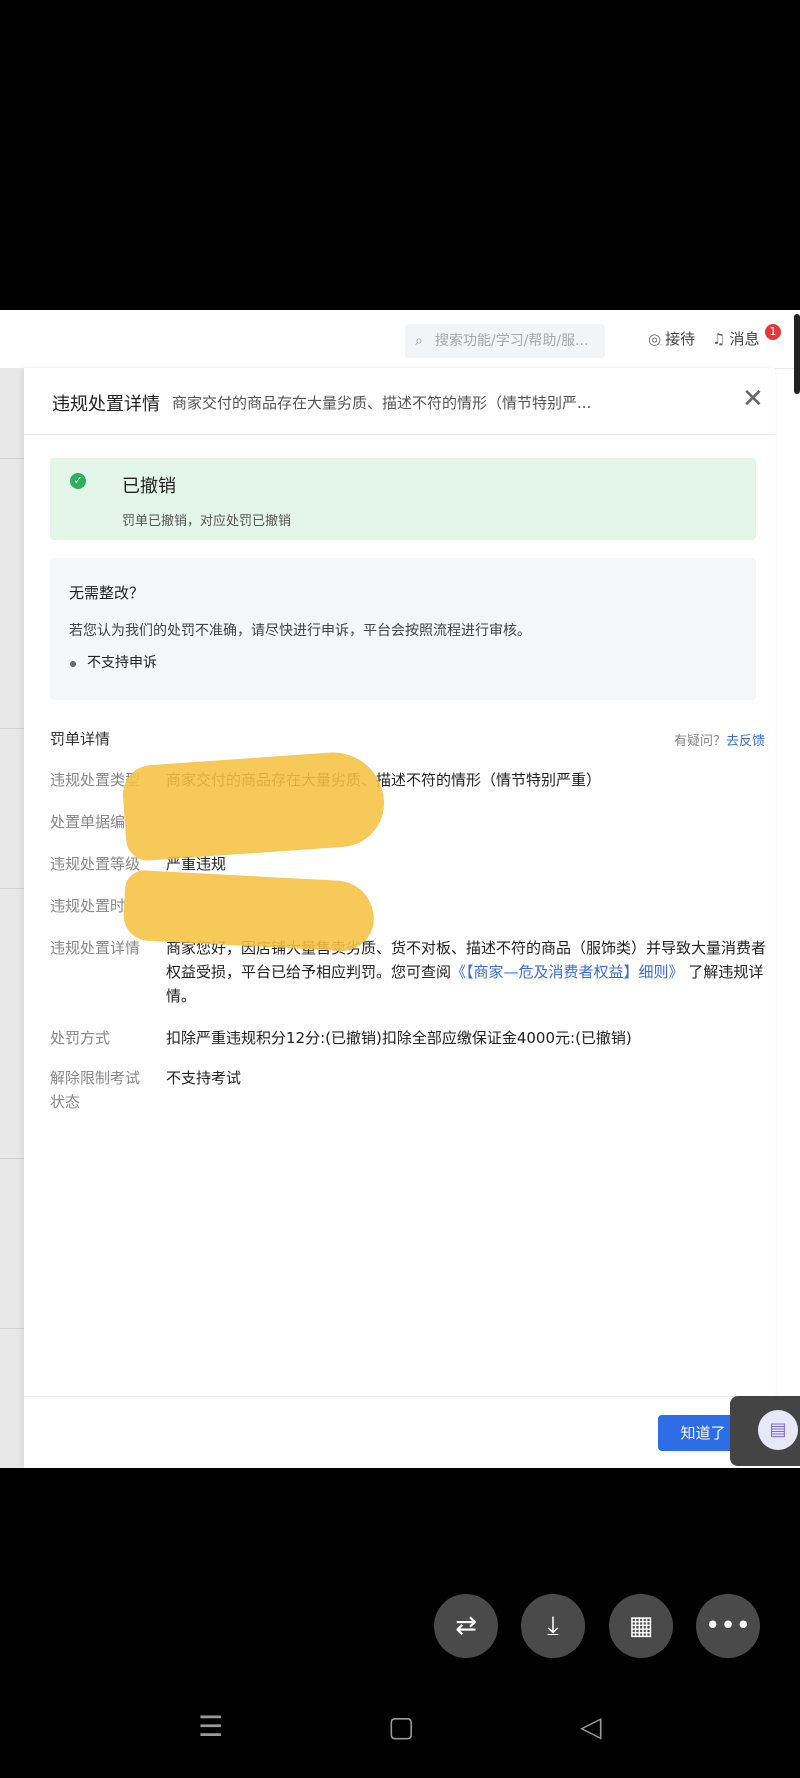 This screenshot has width=800, height=1778. I want to click on close-icon: ✕, so click(753, 399).